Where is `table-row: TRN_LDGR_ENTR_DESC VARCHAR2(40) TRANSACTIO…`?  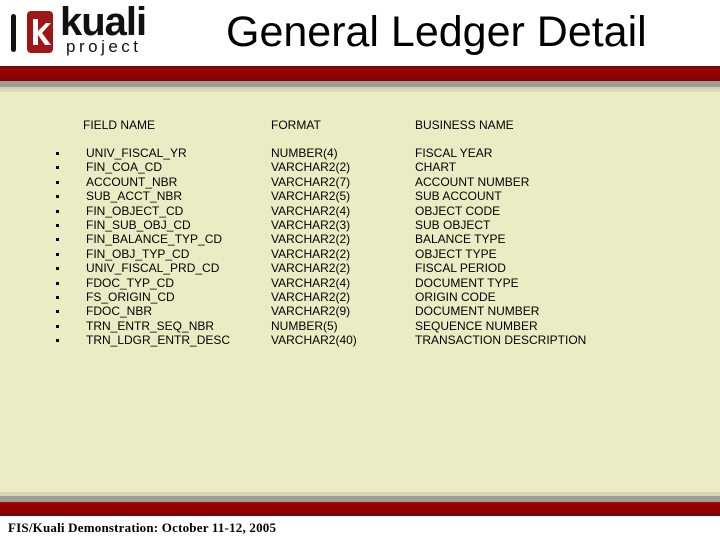
table-row: TRN_LDGR_ENTR_DESC VARCHAR2(40) TRANSACTIO… is located at coordinates (360, 340).